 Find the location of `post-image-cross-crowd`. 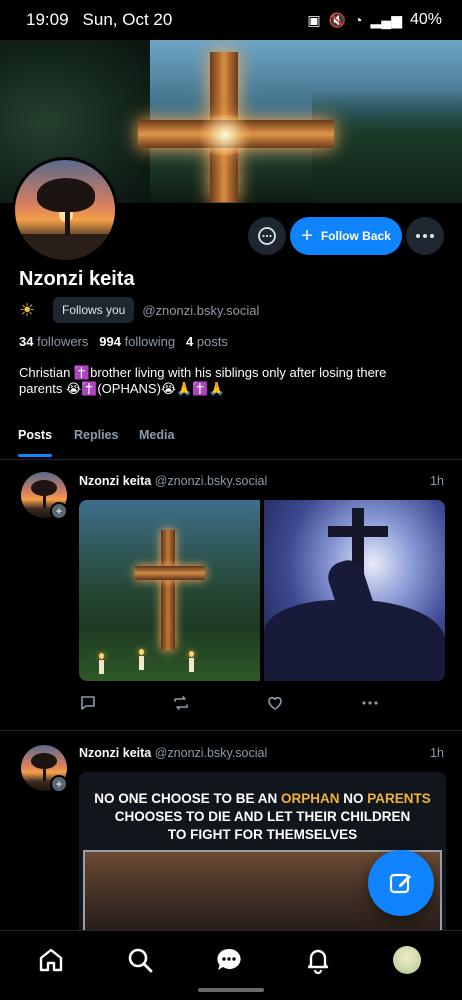

post-image-cross-crowd is located at coordinates (354, 590).